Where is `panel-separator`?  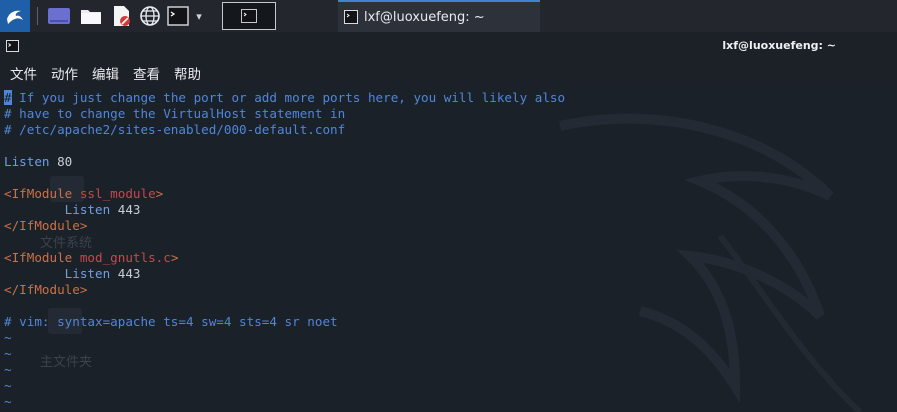
panel-separator is located at coordinates (37, 16).